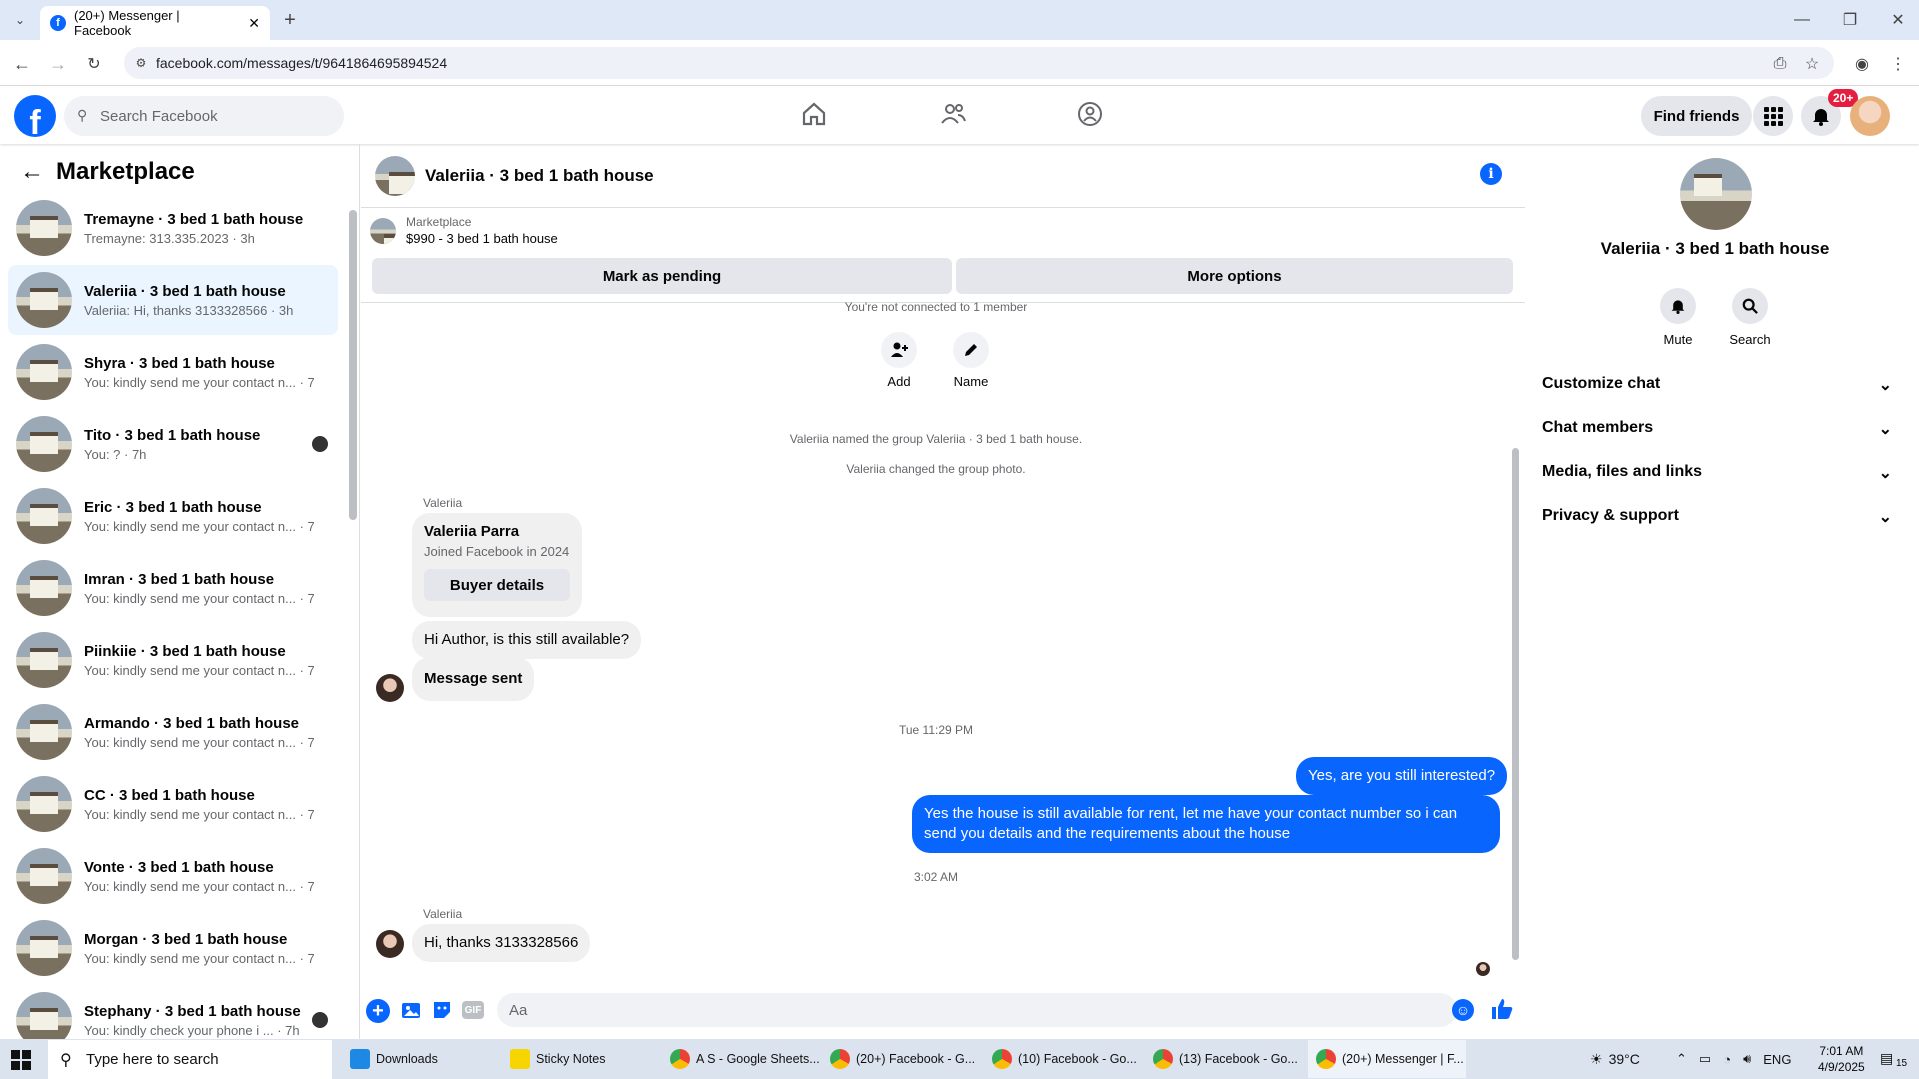 The width and height of the screenshot is (1919, 1079). Describe the element at coordinates (395, 175) in the screenshot. I see `chat-avatar` at that location.